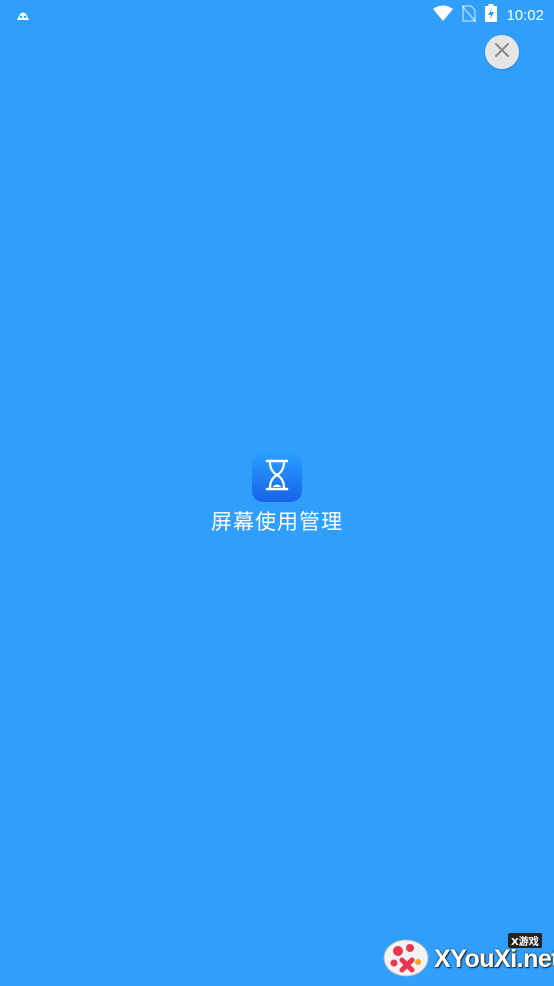 The image size is (554, 986). I want to click on battery-charging-icon, so click(491, 15).